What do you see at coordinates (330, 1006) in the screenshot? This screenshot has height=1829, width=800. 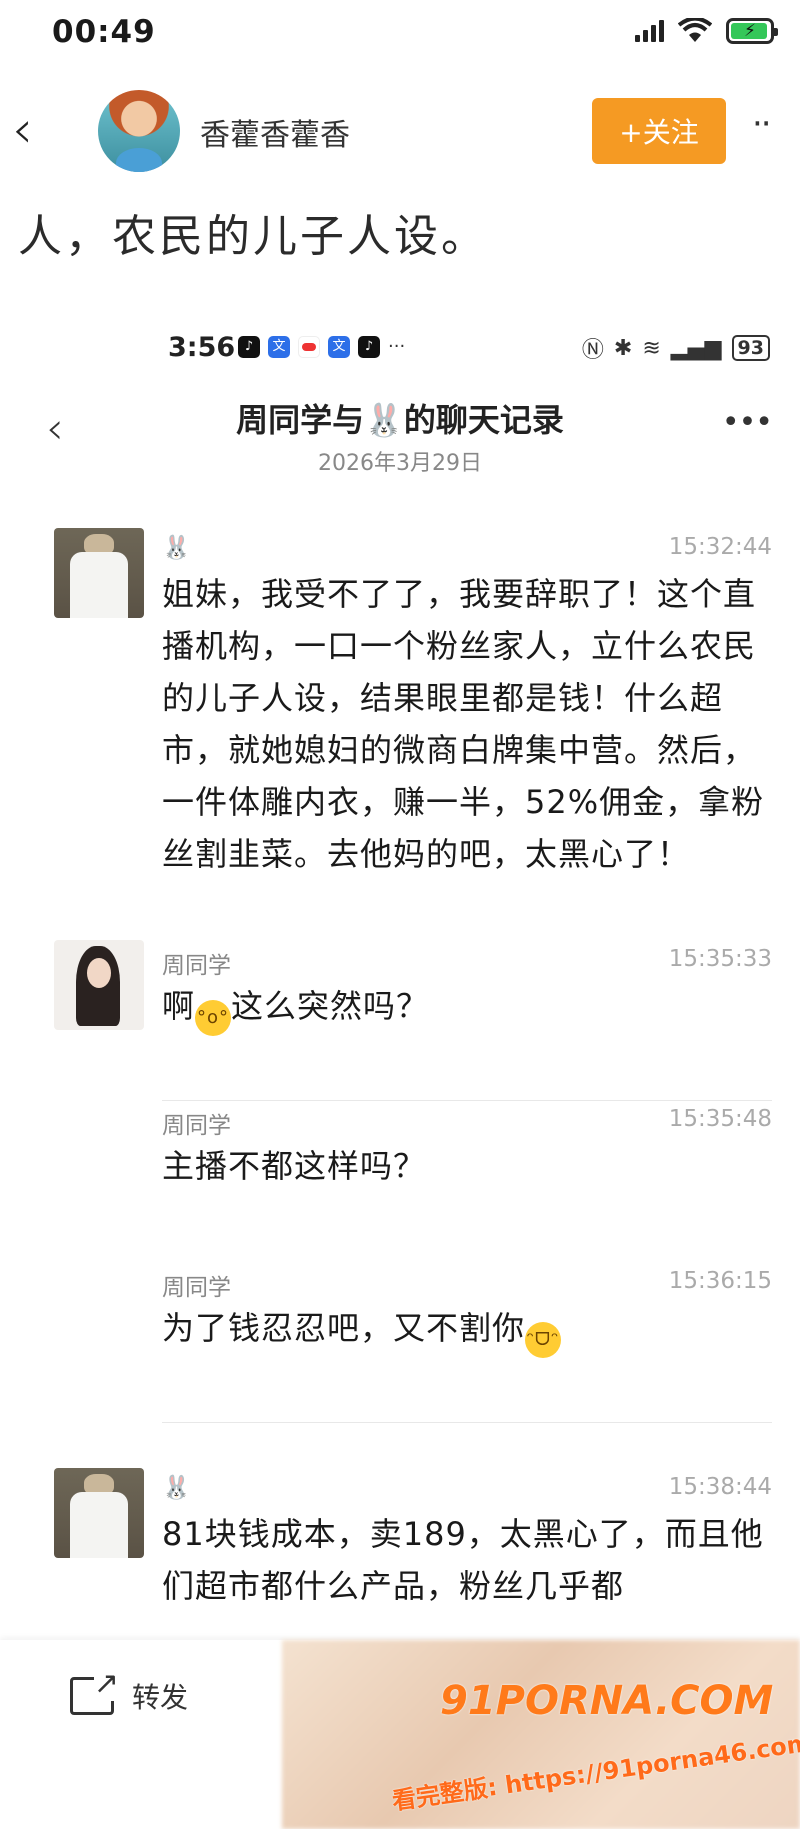 I see `message-text-part: 这么突然吗？` at bounding box center [330, 1006].